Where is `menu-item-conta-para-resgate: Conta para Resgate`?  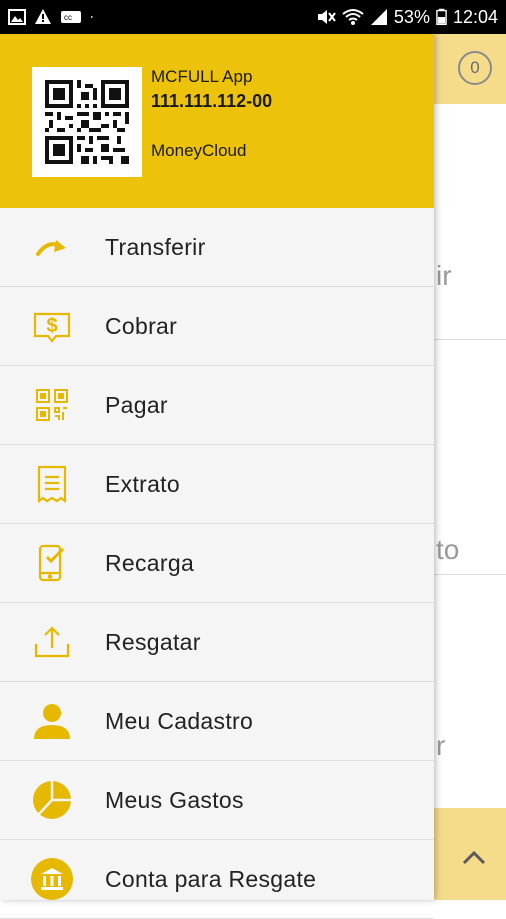 menu-item-conta-para-resgate: Conta para Resgate is located at coordinates (217, 879).